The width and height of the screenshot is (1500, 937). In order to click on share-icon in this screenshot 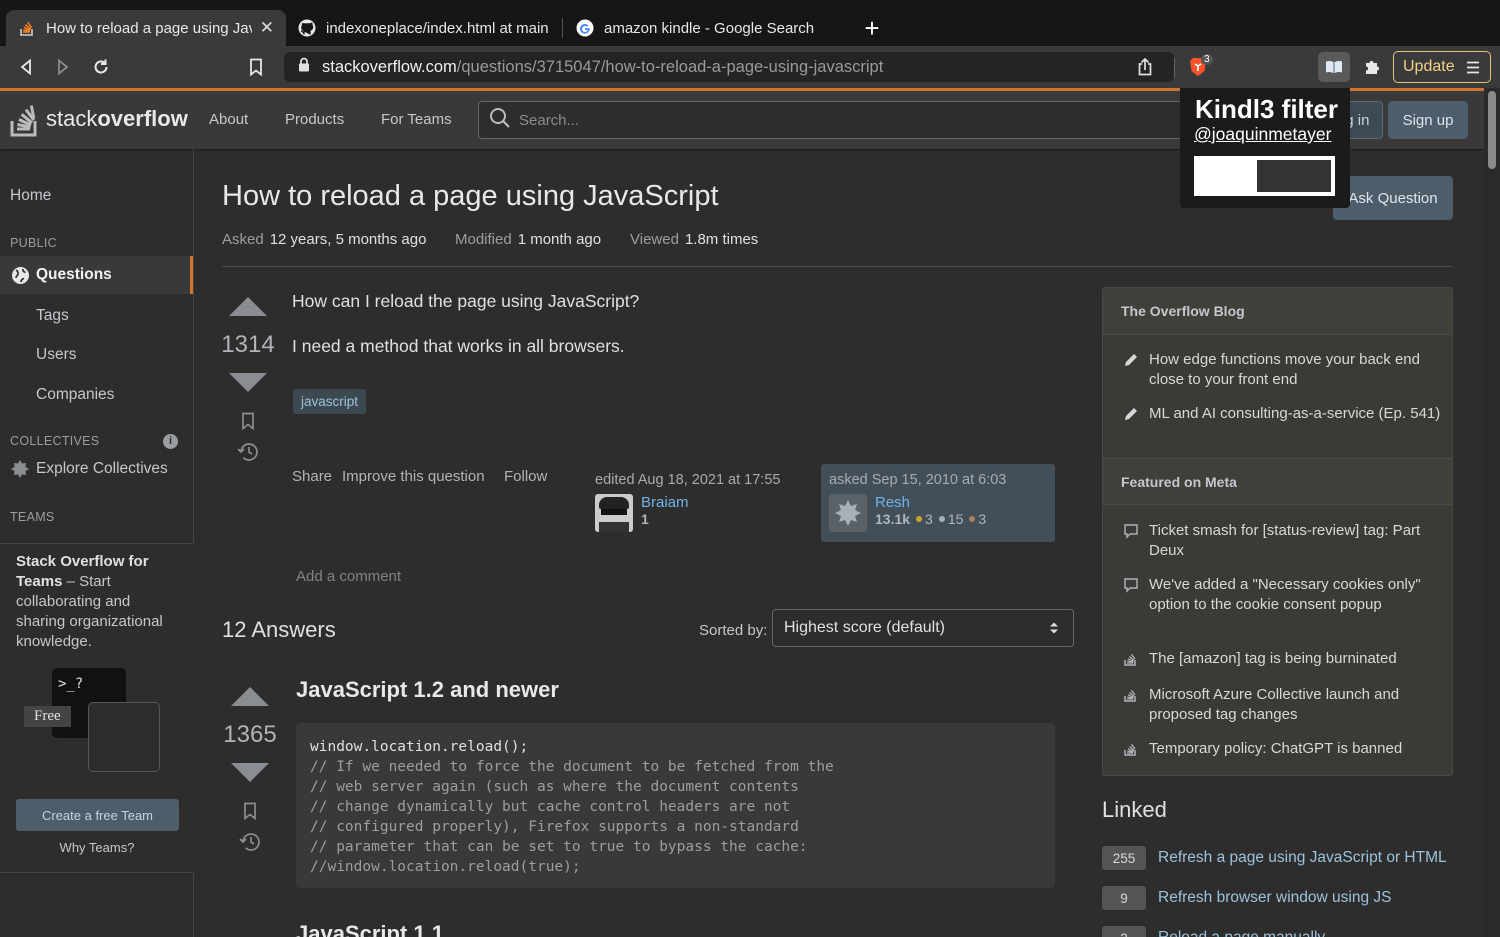, I will do `click(1145, 67)`.